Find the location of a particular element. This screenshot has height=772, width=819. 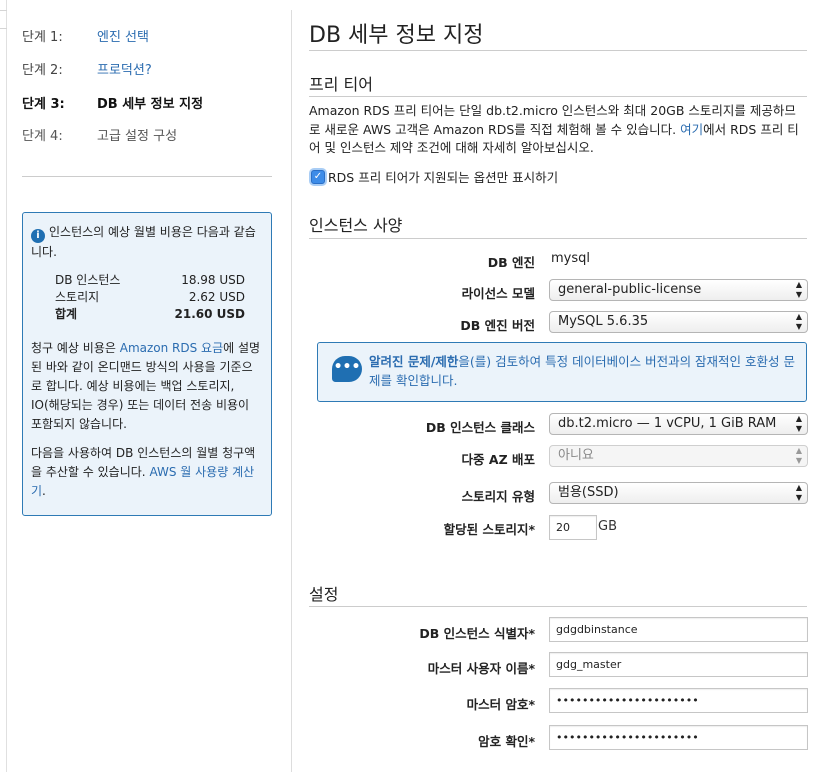

content-divider is located at coordinates (291, 391).